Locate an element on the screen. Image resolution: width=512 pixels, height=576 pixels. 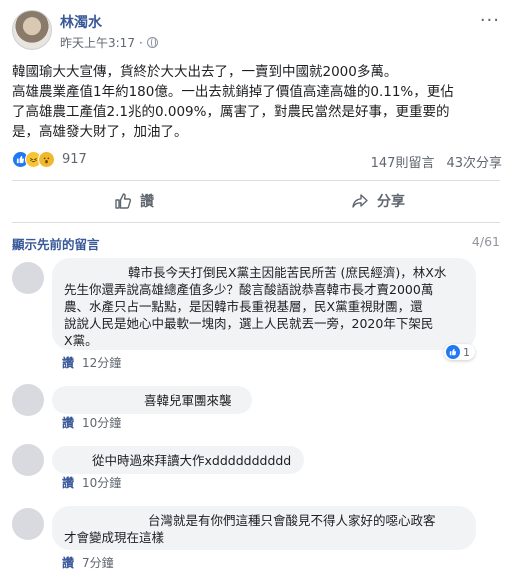
comment-count: 147則留言 is located at coordinates (403, 161).